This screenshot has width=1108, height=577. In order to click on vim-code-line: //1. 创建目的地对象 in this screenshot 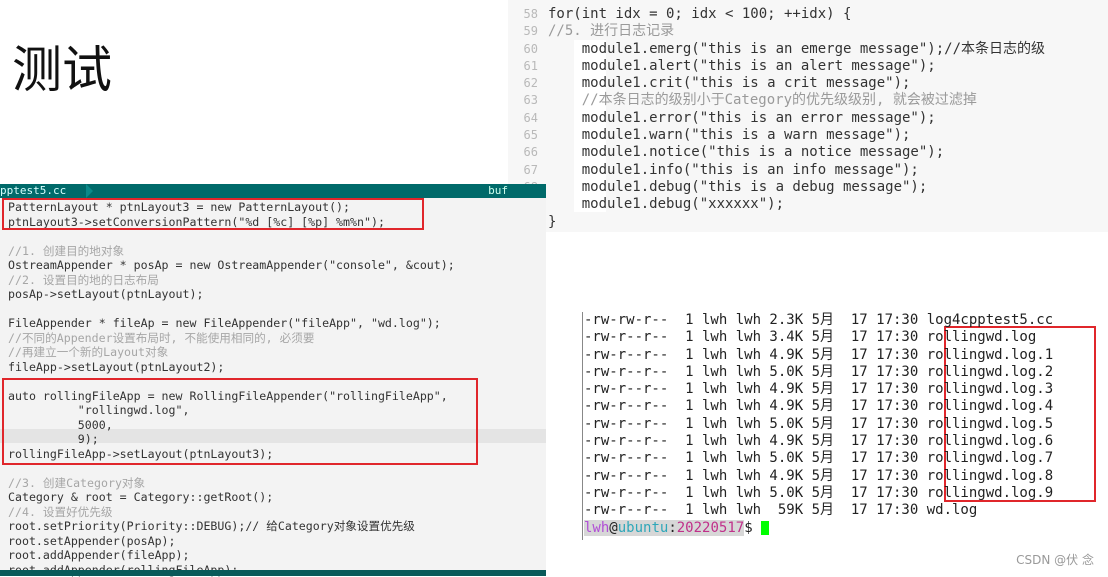, I will do `click(231, 251)`.